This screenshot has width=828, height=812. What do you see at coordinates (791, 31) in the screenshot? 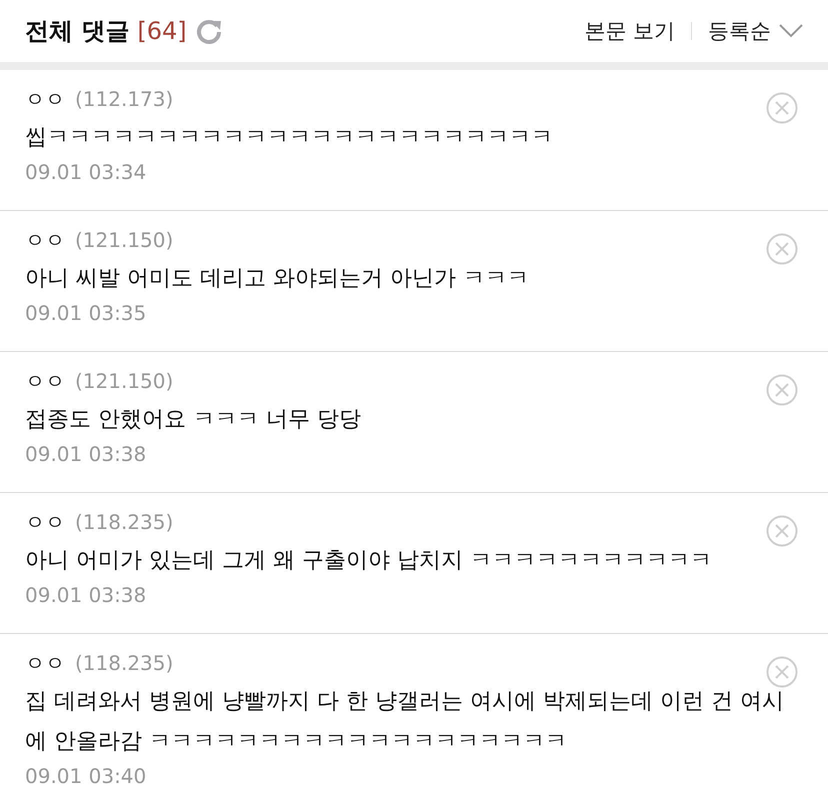
I see `chevron-down-icon` at bounding box center [791, 31].